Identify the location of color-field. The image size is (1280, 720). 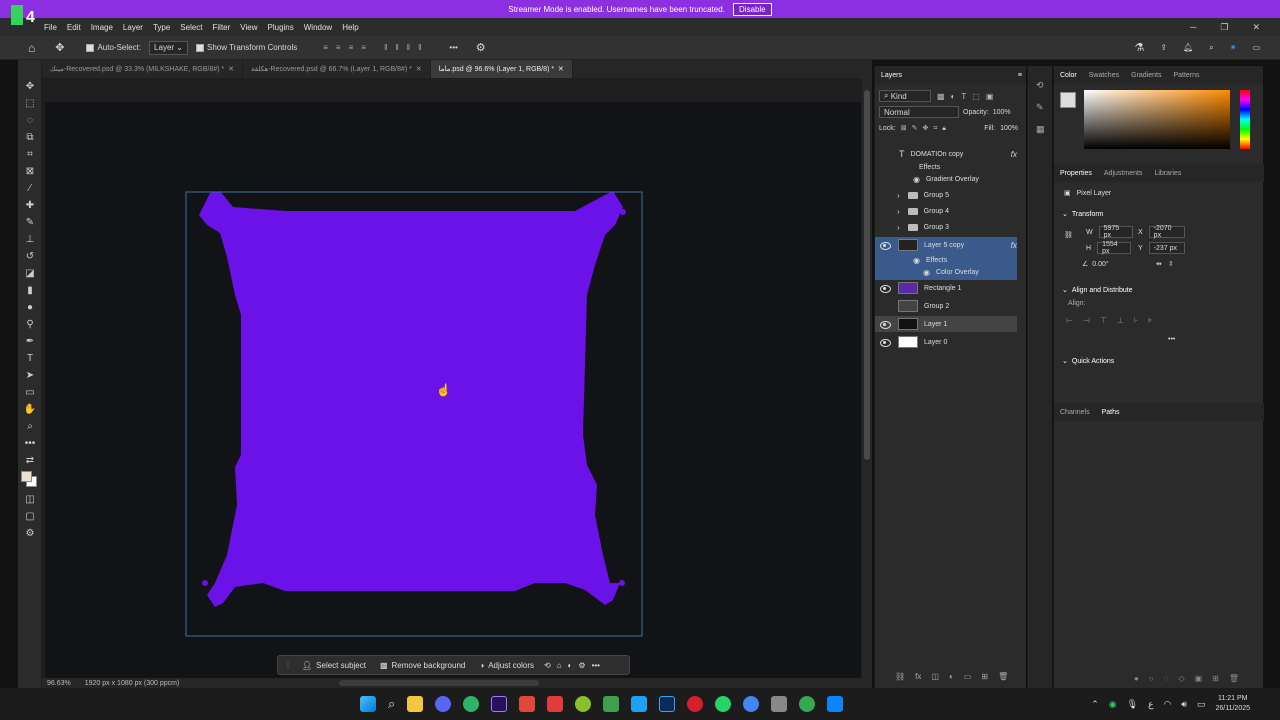
(1157, 119).